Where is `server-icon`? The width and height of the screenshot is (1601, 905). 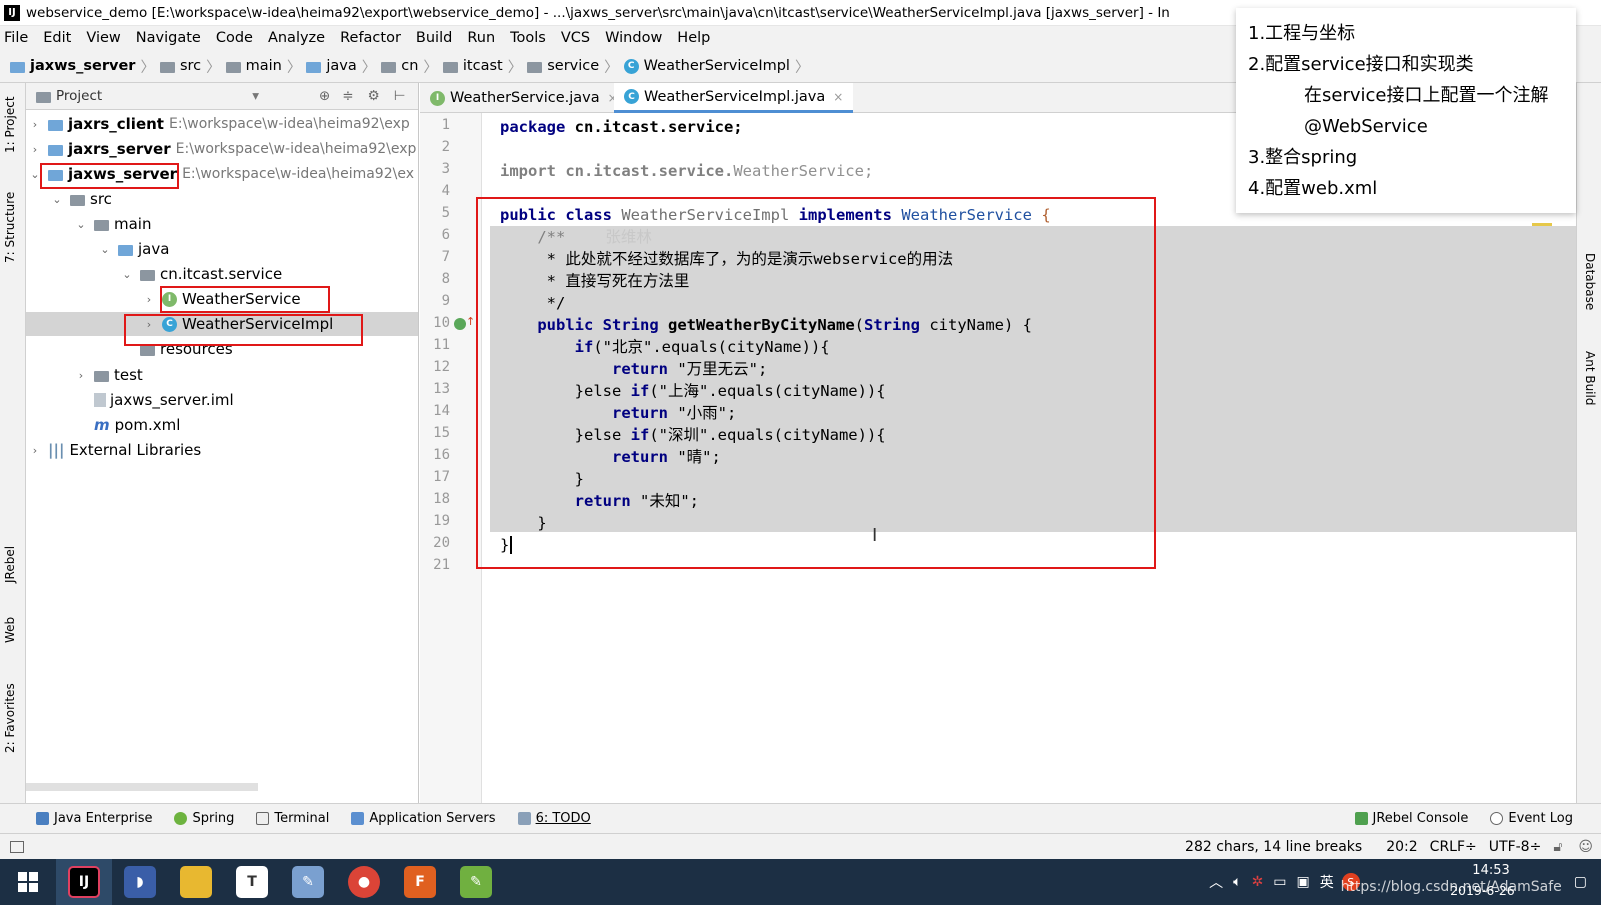
server-icon is located at coordinates (358, 818).